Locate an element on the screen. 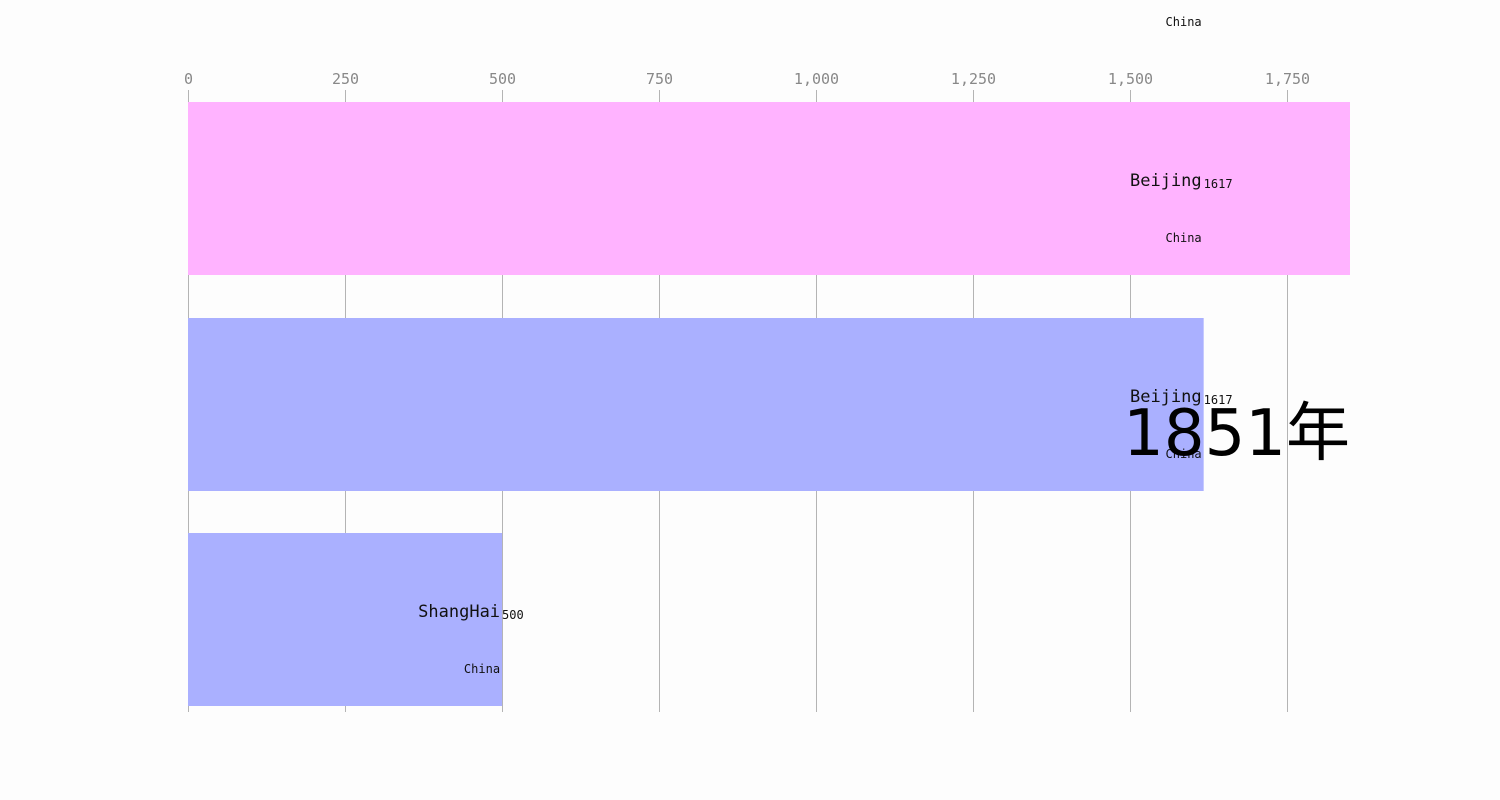 The width and height of the screenshot is (1500, 800). bar-name-label: Beijing is located at coordinates (1166, 181).